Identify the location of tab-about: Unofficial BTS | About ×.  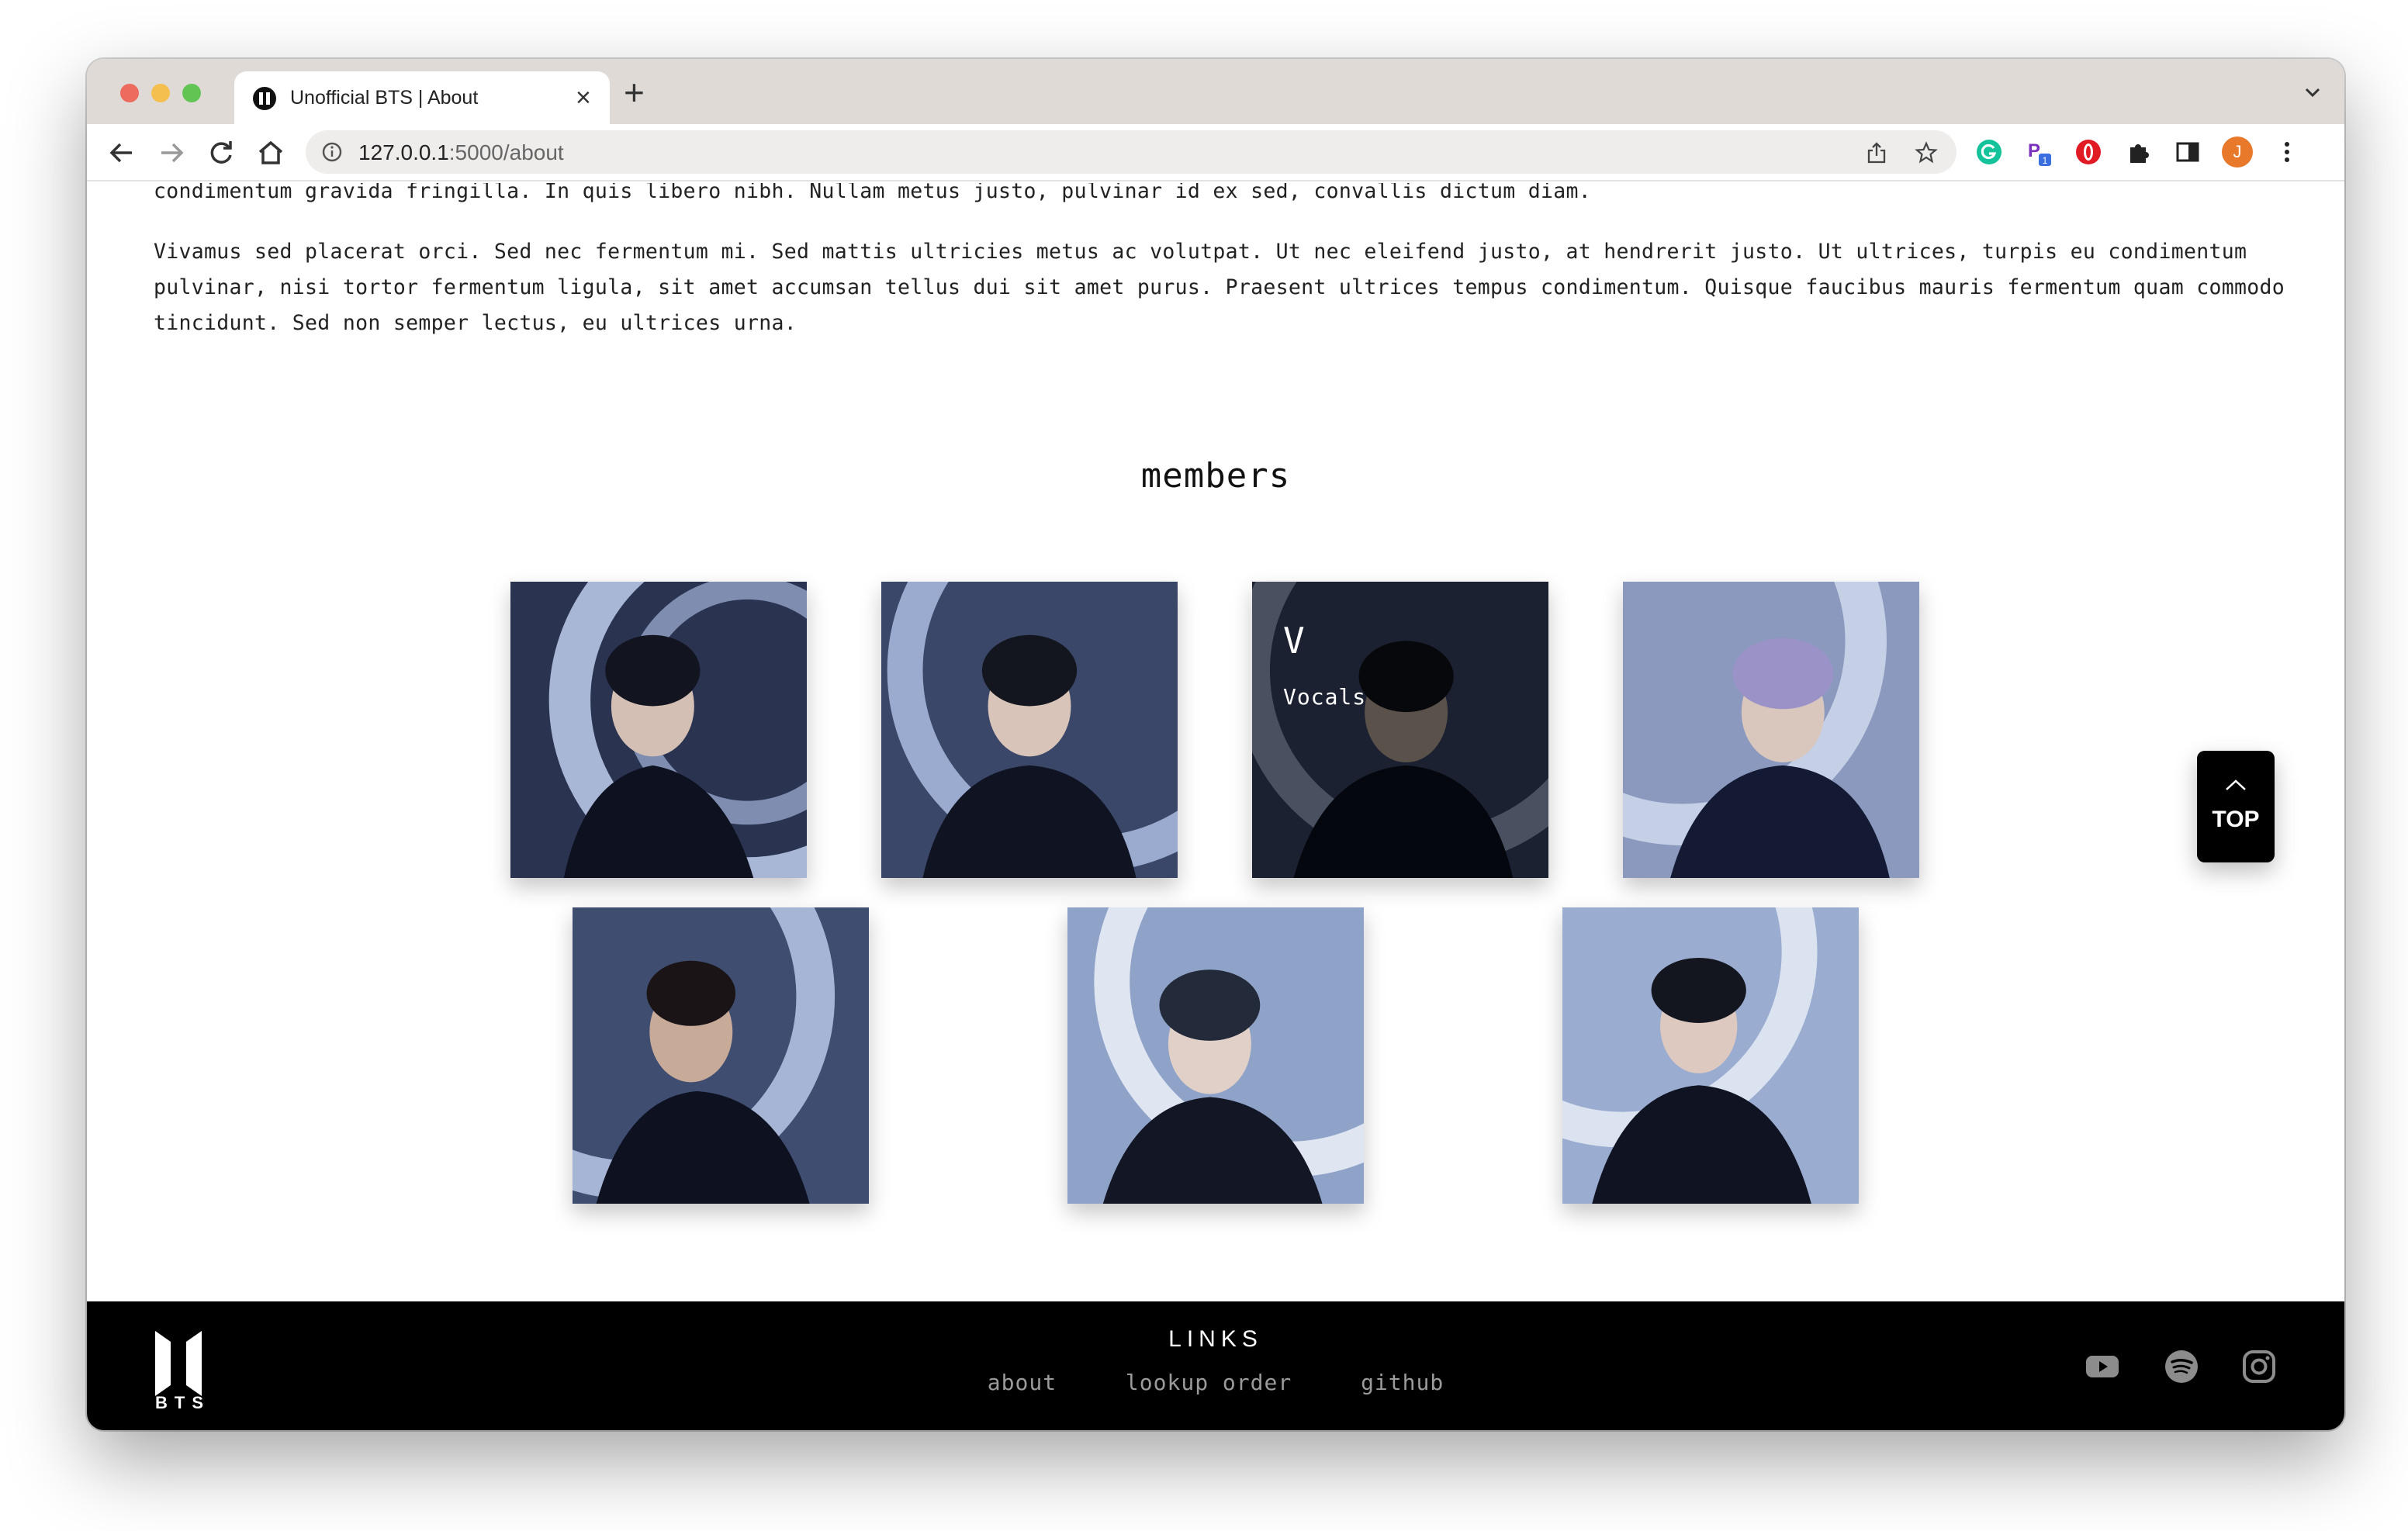
(422, 97).